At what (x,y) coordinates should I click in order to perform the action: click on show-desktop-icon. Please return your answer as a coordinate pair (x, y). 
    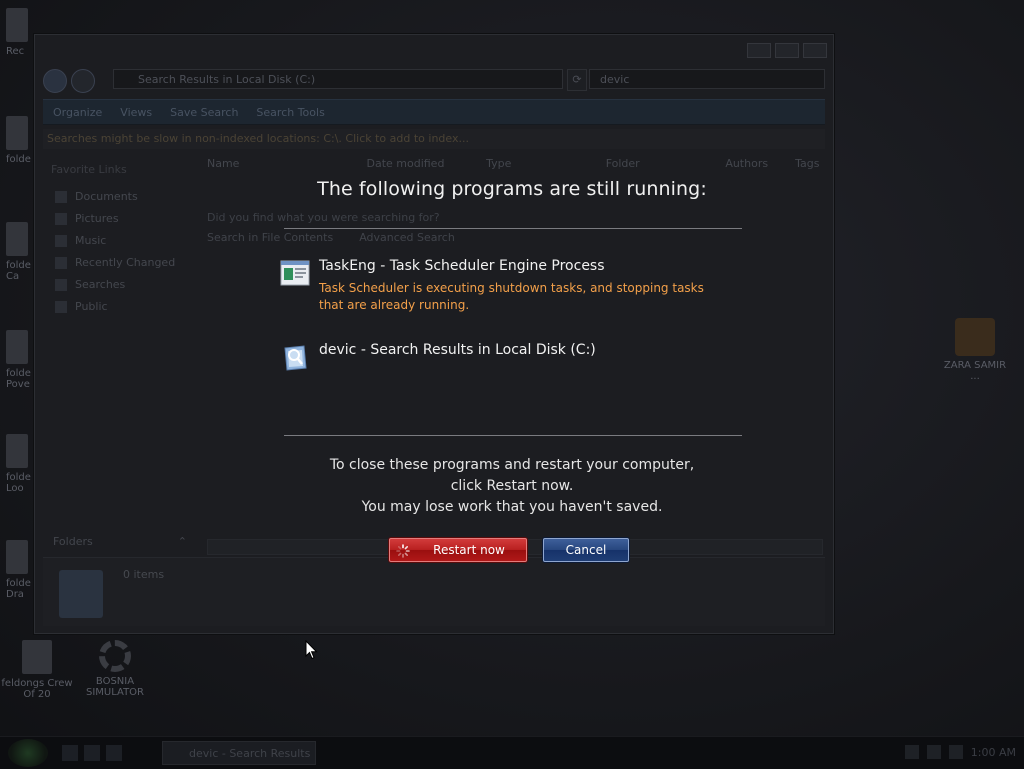
    Looking at the image, I should click on (70, 753).